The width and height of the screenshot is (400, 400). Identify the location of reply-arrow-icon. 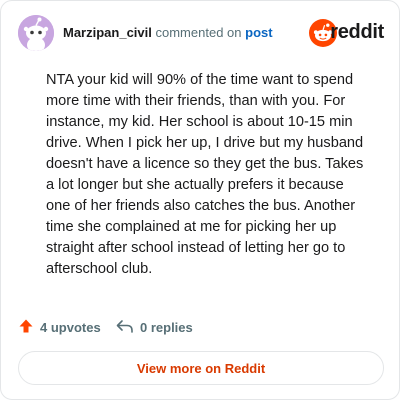
(128, 327).